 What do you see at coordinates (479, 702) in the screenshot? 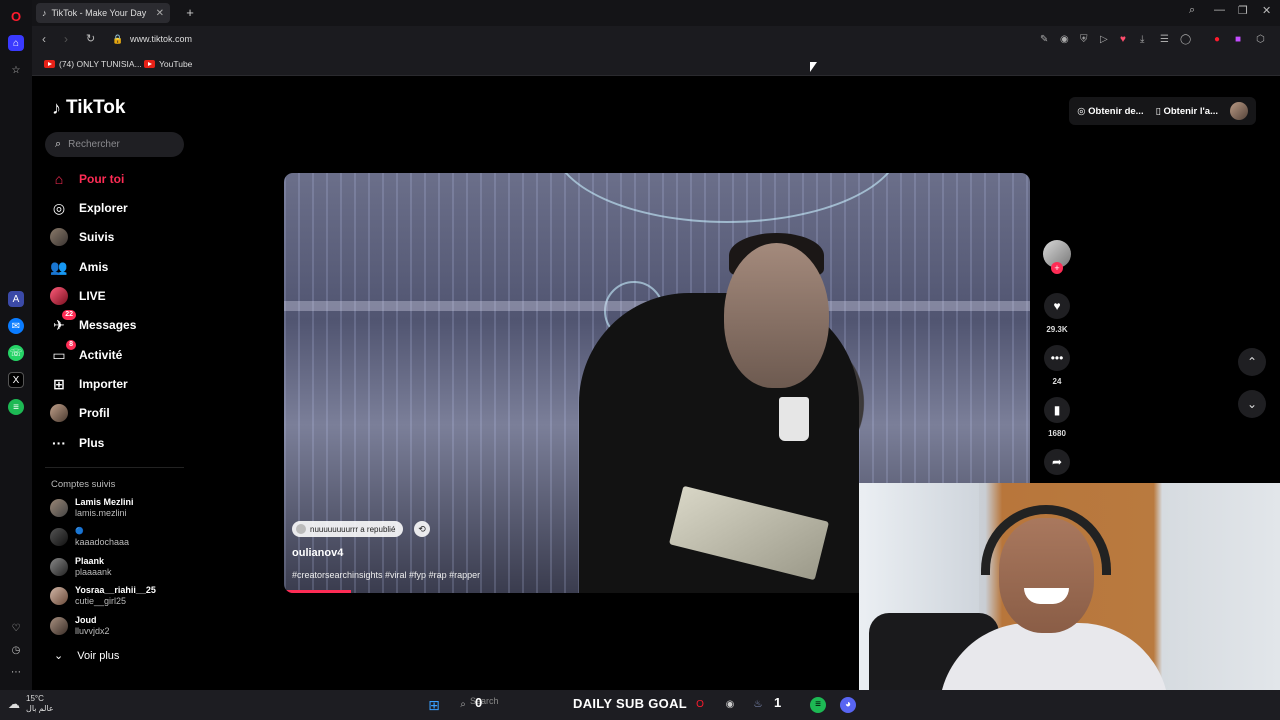
I see `sub-goal-current: 0` at bounding box center [479, 702].